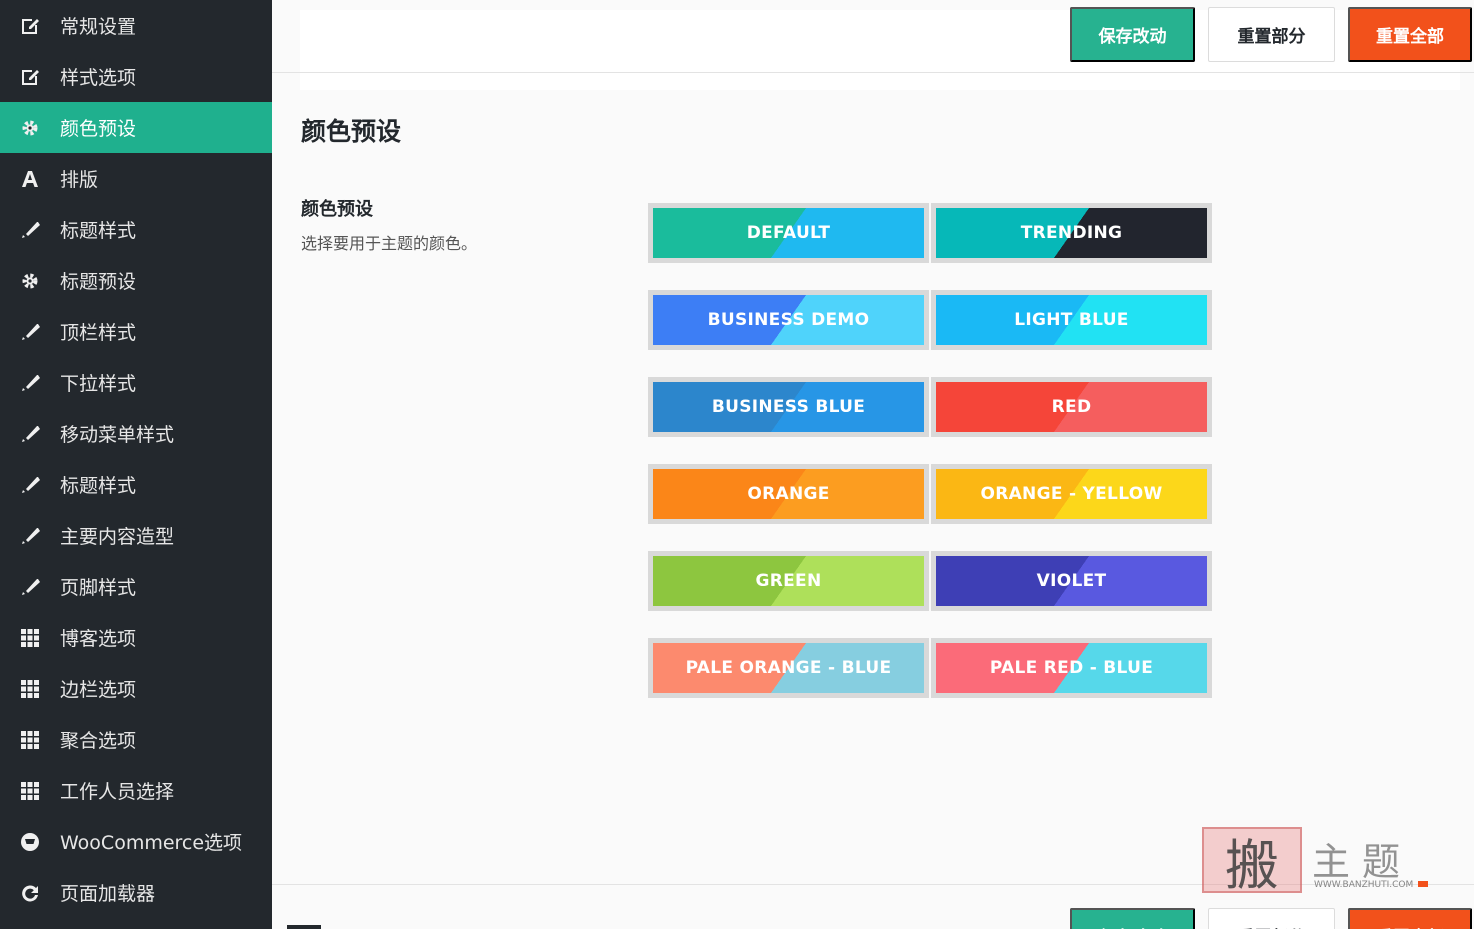 Image resolution: width=1474 pixels, height=929 pixels. What do you see at coordinates (1423, 884) in the screenshot?
I see `watermark-dot` at bounding box center [1423, 884].